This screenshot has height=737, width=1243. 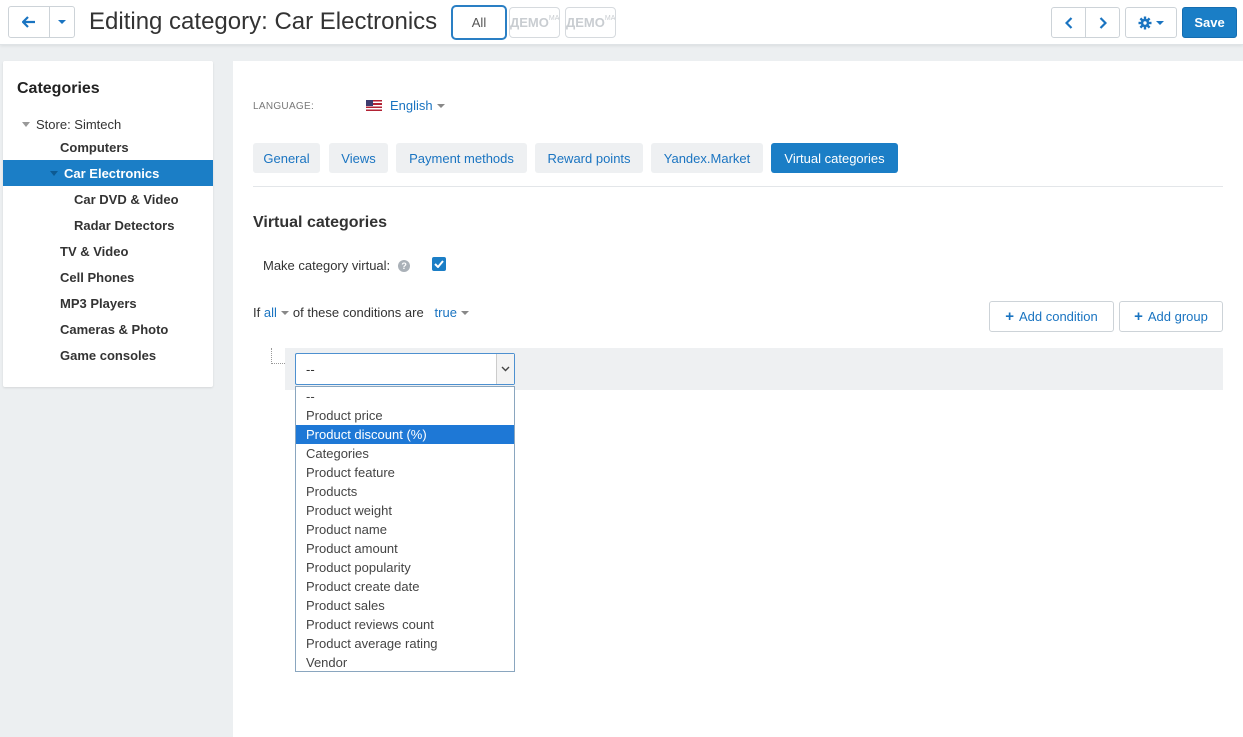 I want to click on sidebar-item-computers: Computers, so click(x=108, y=147).